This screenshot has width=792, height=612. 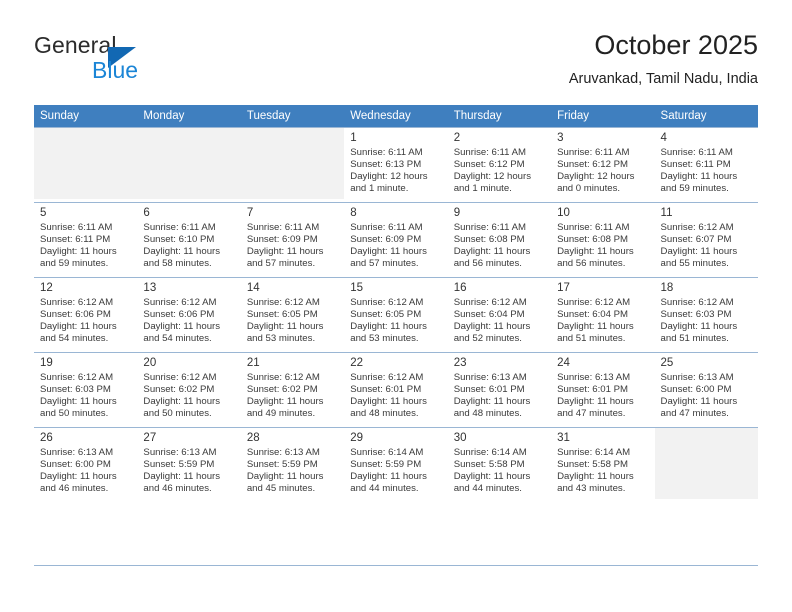 I want to click on day-daylight-cont-text: and 1 minute., so click(x=482, y=189).